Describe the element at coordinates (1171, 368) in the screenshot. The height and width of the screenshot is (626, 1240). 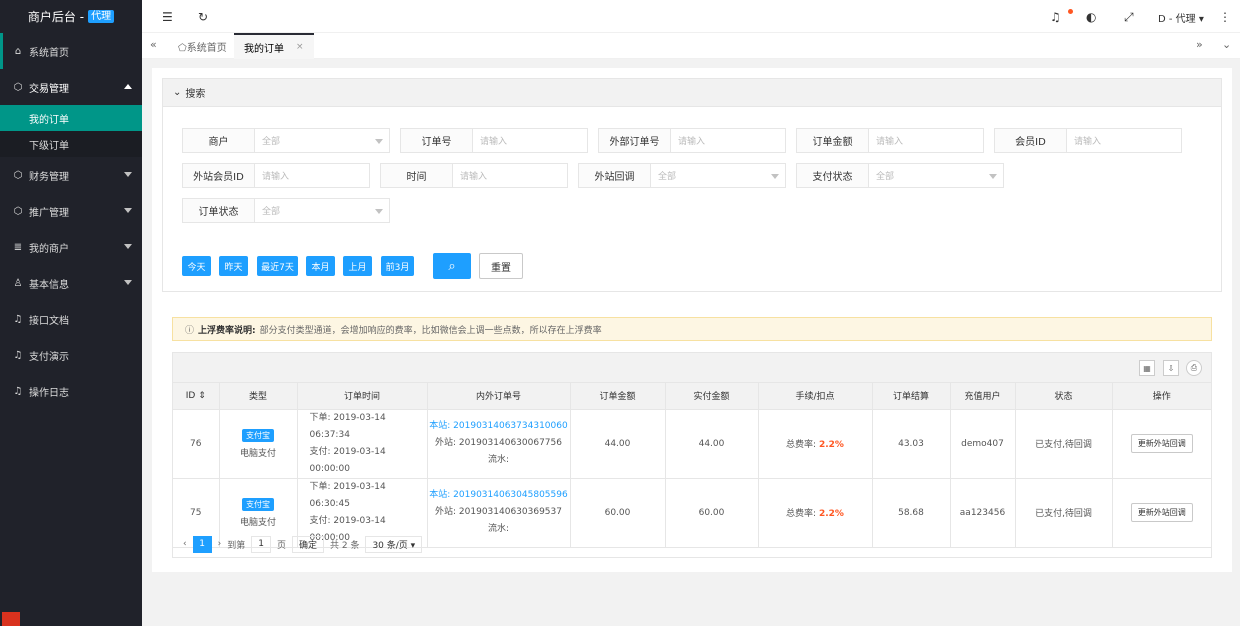
I see `export-icon: ⇩` at that location.